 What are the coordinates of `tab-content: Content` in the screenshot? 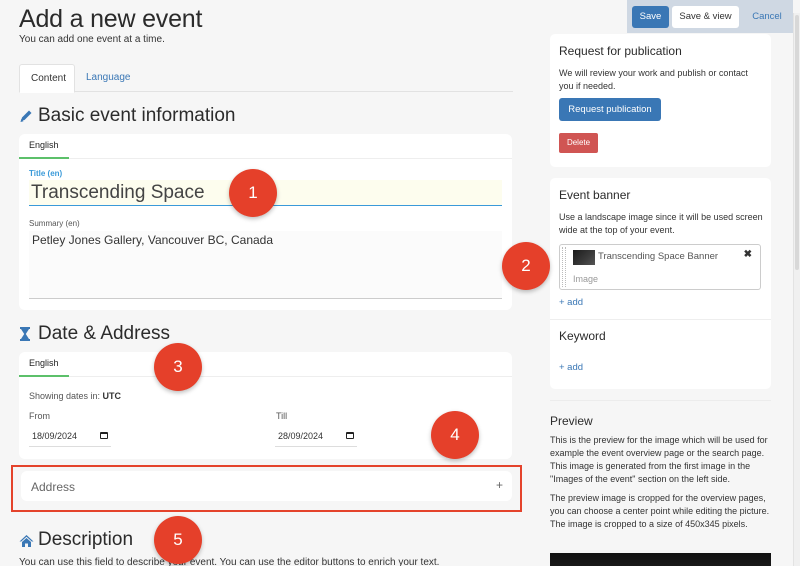 It's located at (47, 78).